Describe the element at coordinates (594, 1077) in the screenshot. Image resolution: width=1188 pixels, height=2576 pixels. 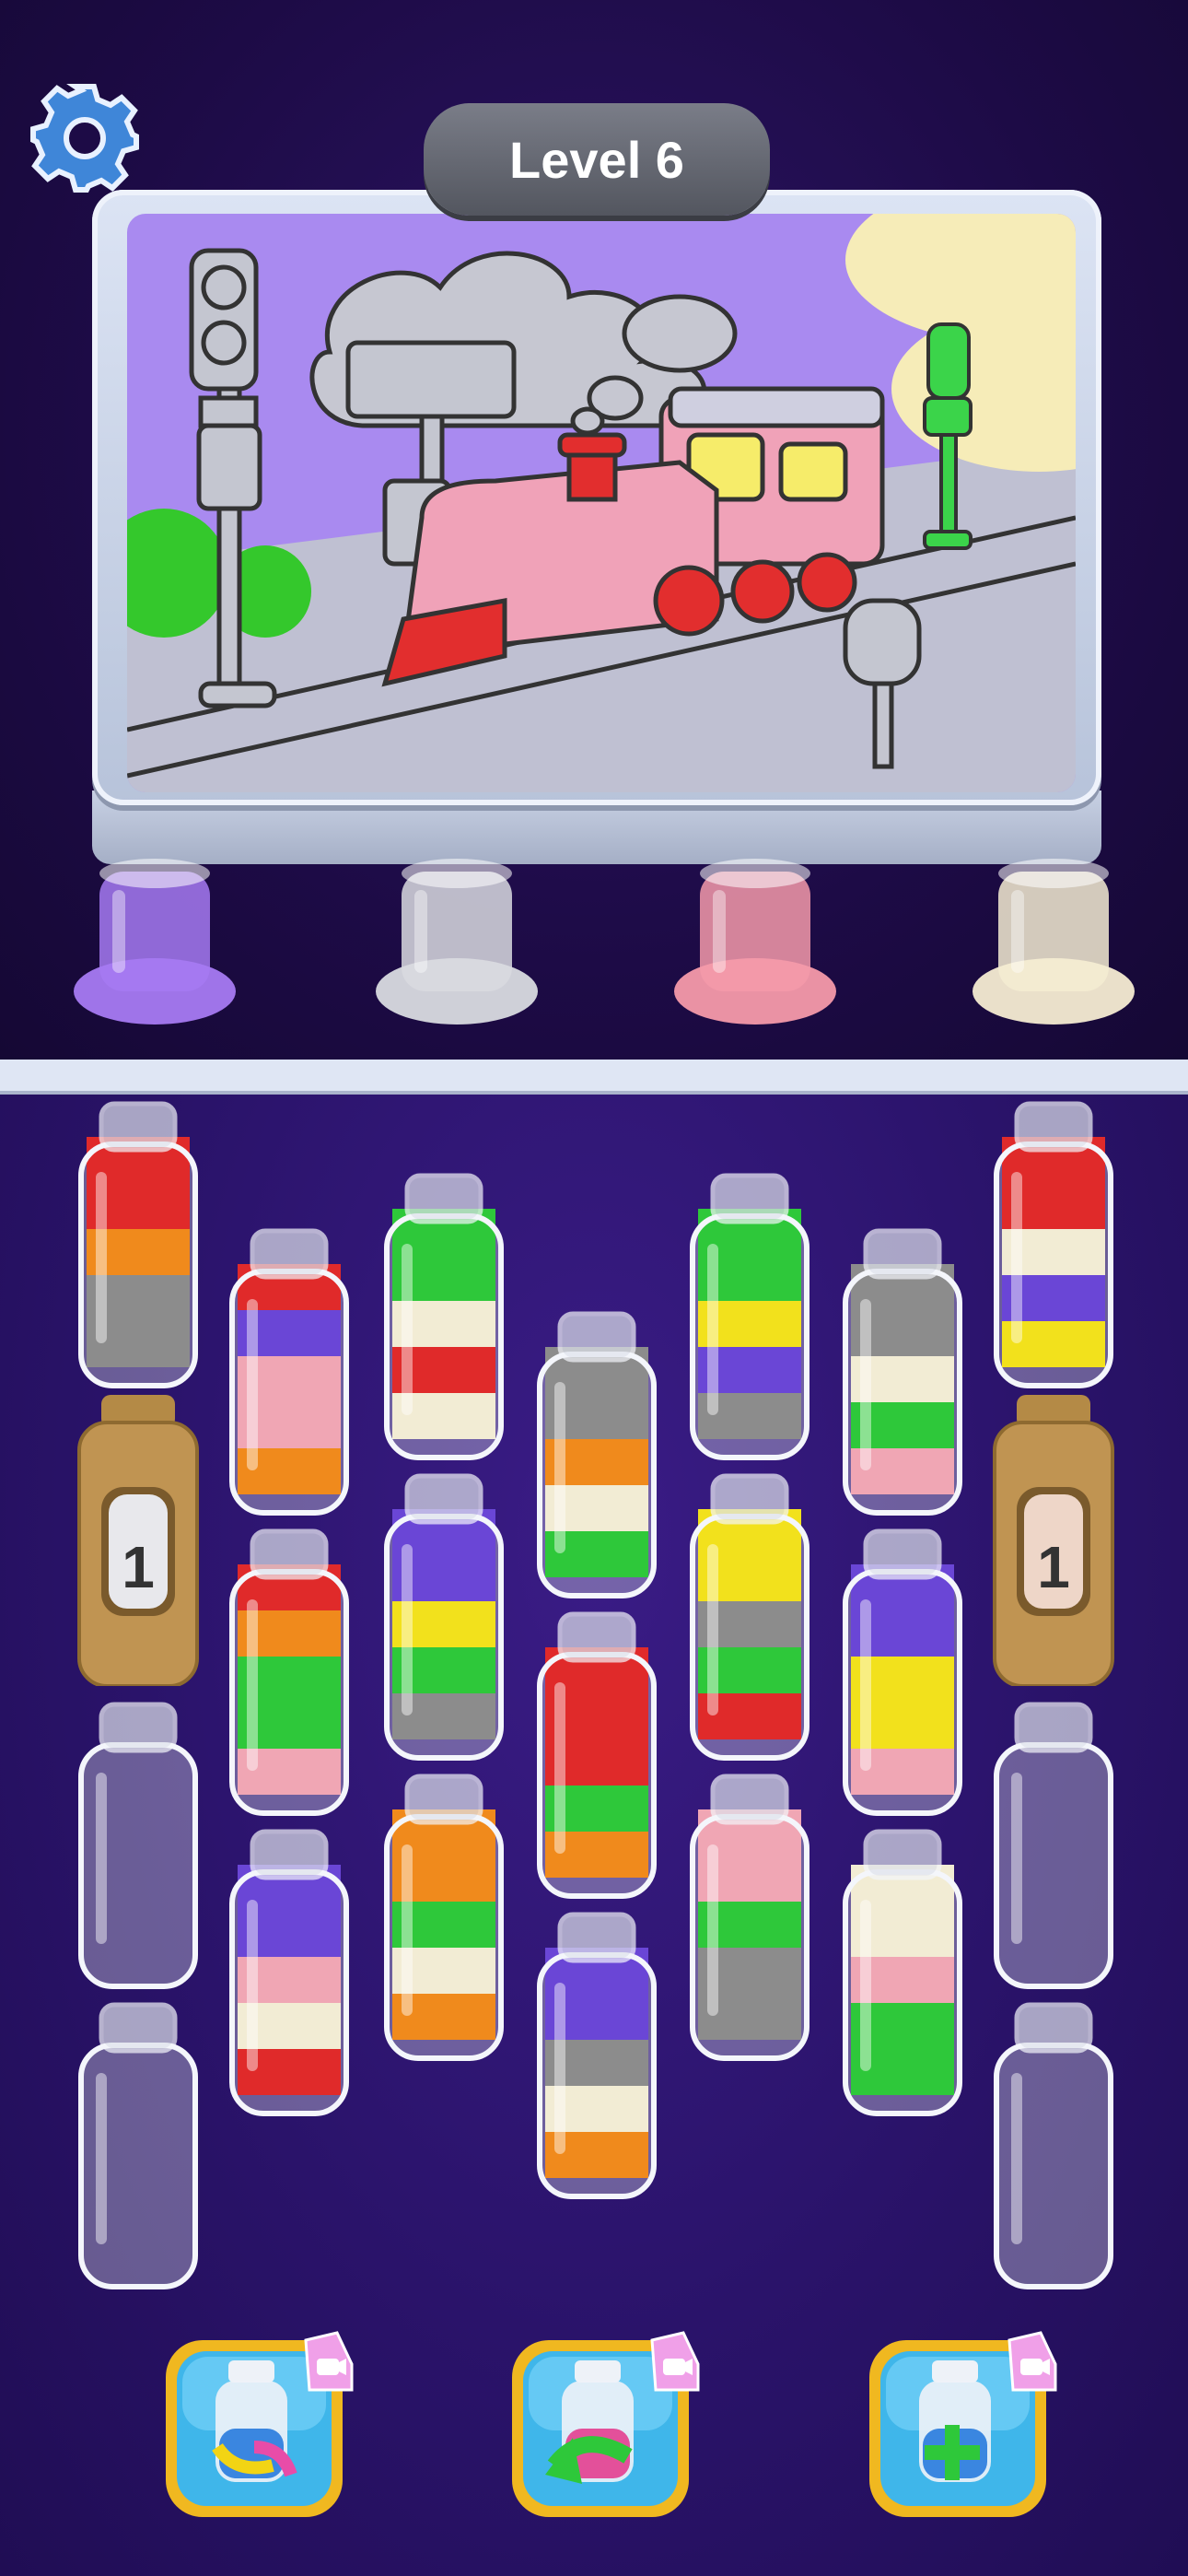
I see `divider` at that location.